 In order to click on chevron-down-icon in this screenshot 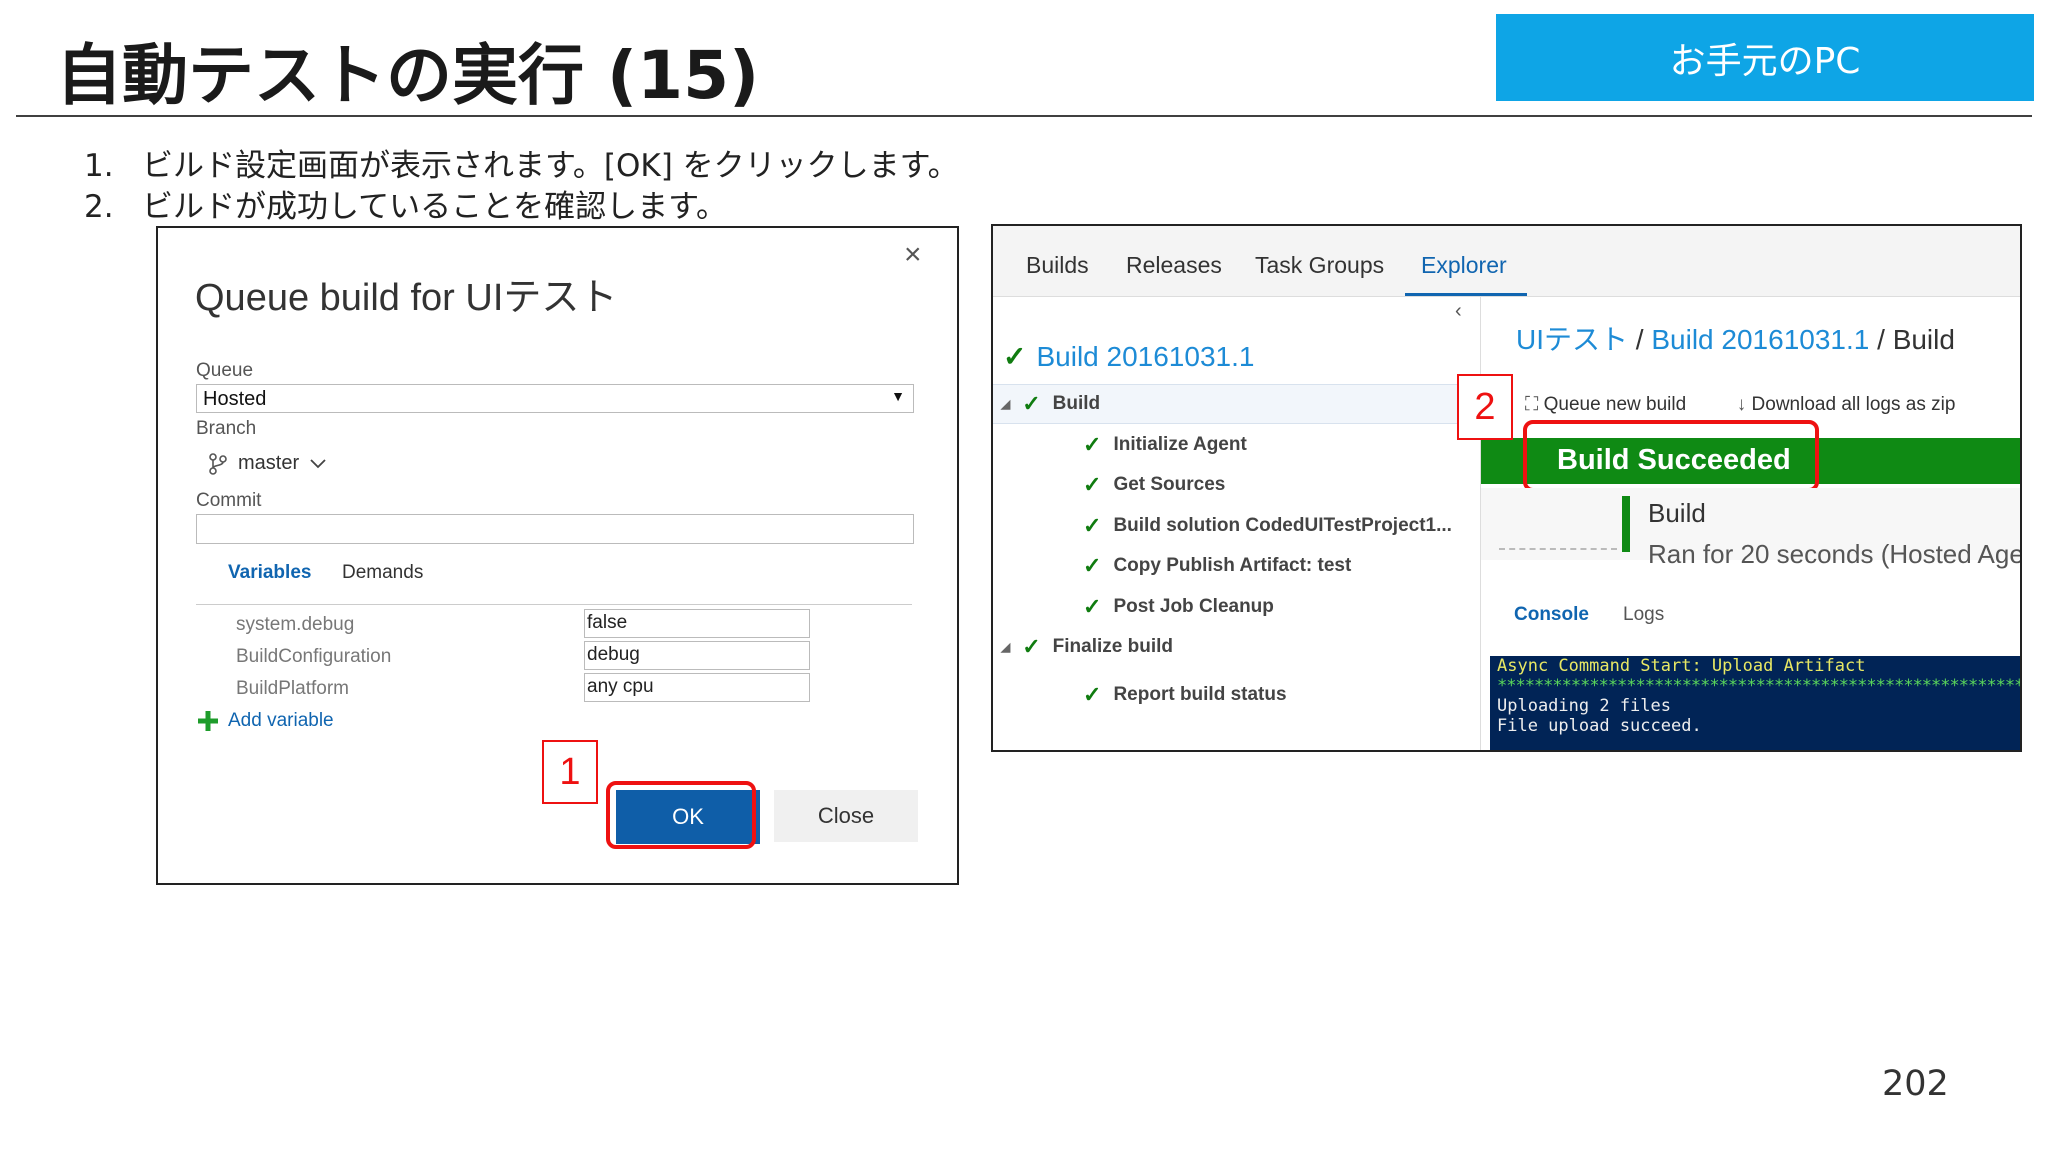, I will do `click(318, 463)`.